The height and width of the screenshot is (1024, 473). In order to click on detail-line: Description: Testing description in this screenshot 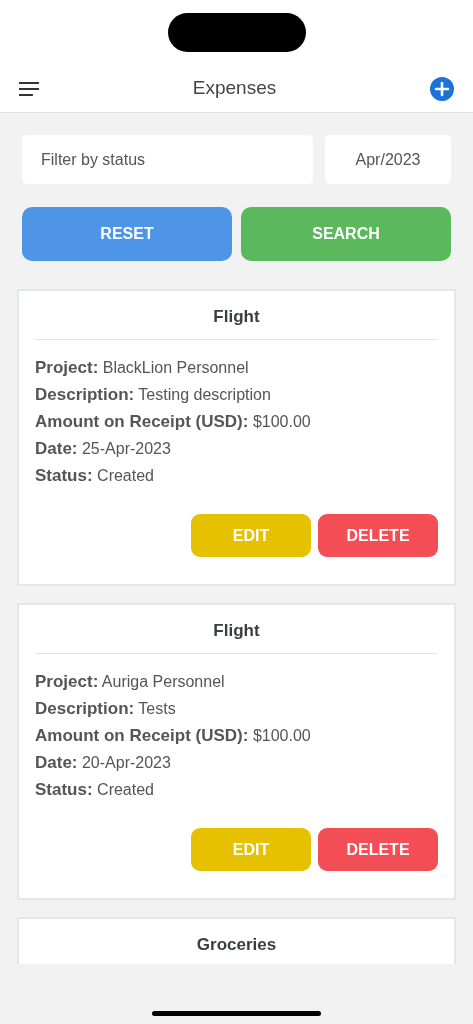, I will do `click(153, 395)`.